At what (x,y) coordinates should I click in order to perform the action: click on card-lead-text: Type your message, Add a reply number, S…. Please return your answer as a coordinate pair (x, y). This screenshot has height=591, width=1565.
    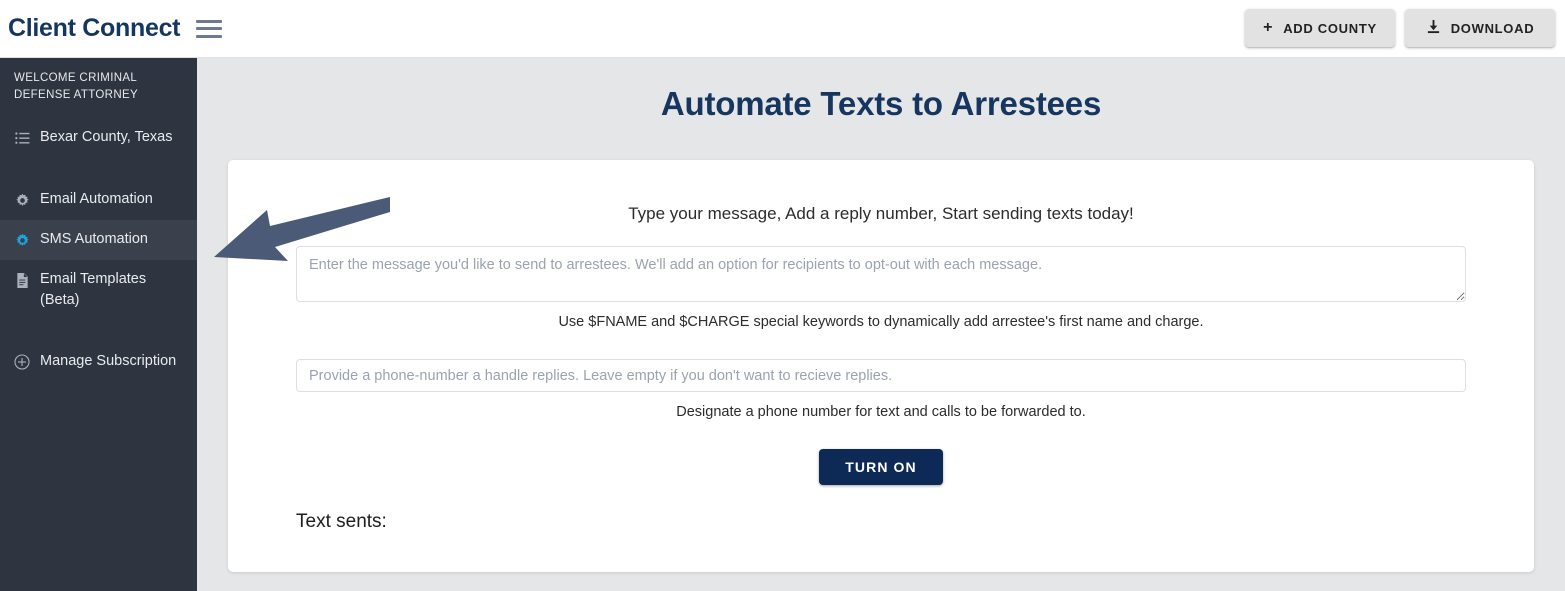
    Looking at the image, I should click on (881, 213).